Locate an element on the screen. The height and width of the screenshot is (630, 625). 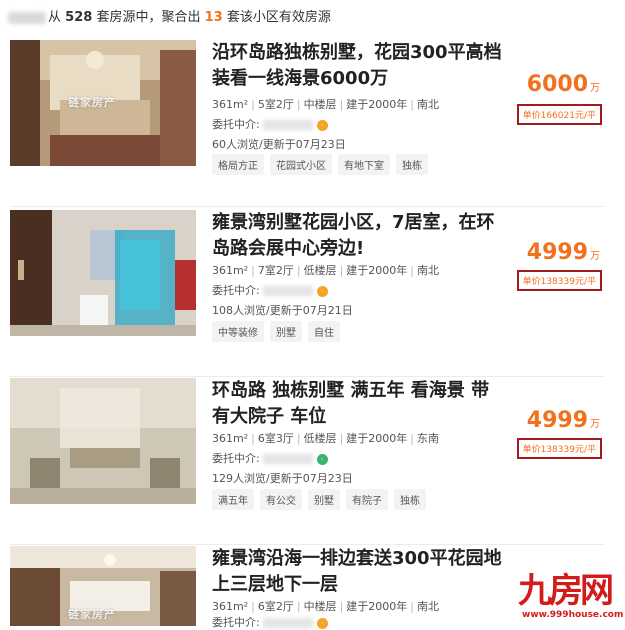
views-row: 108人浏览/更新于07月21日 is located at coordinates (282, 310).